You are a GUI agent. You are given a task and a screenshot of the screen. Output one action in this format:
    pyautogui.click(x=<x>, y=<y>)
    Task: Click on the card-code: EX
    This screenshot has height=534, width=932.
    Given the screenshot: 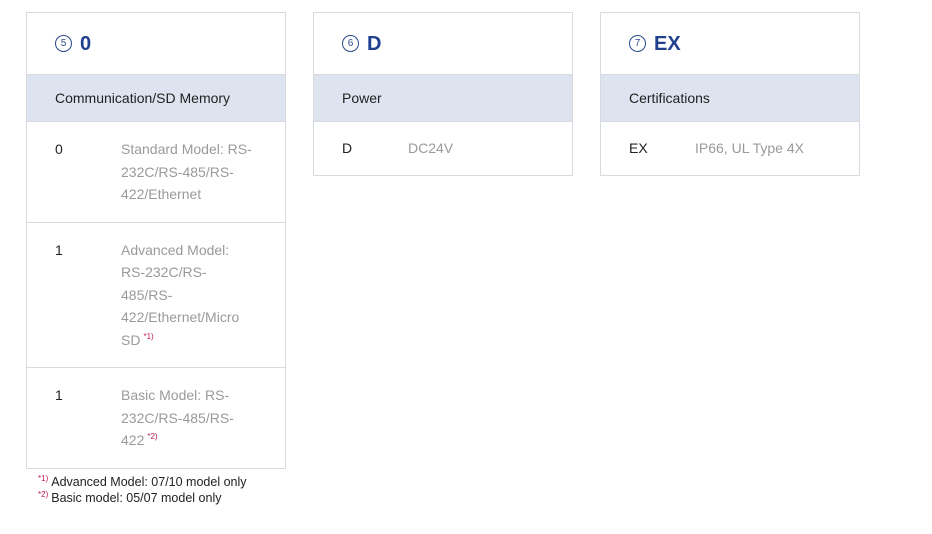 What is the action you would take?
    pyautogui.click(x=667, y=43)
    